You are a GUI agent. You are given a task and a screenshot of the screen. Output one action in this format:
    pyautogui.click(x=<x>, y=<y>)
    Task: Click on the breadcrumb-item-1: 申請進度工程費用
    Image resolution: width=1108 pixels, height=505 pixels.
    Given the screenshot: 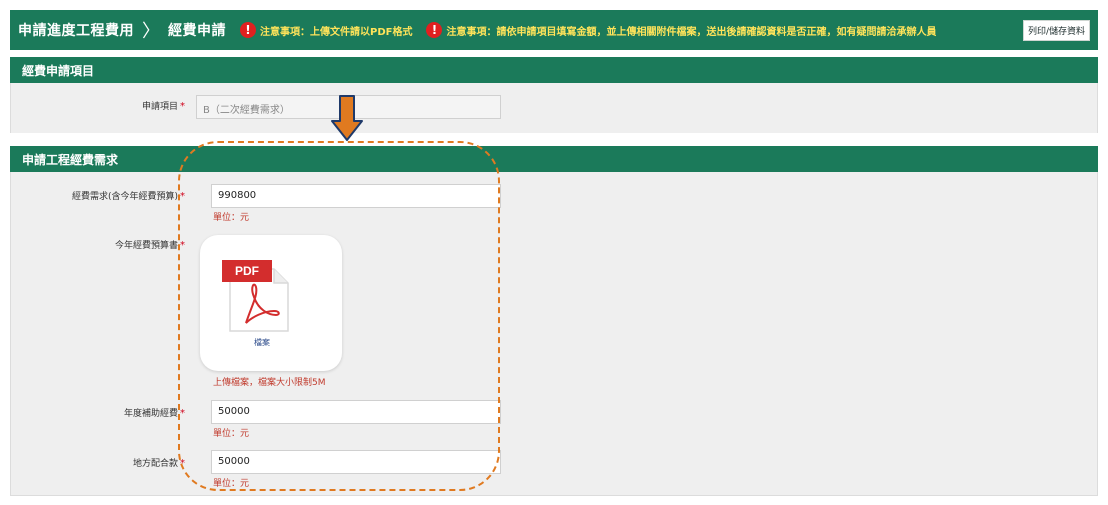 What is the action you would take?
    pyautogui.click(x=76, y=30)
    